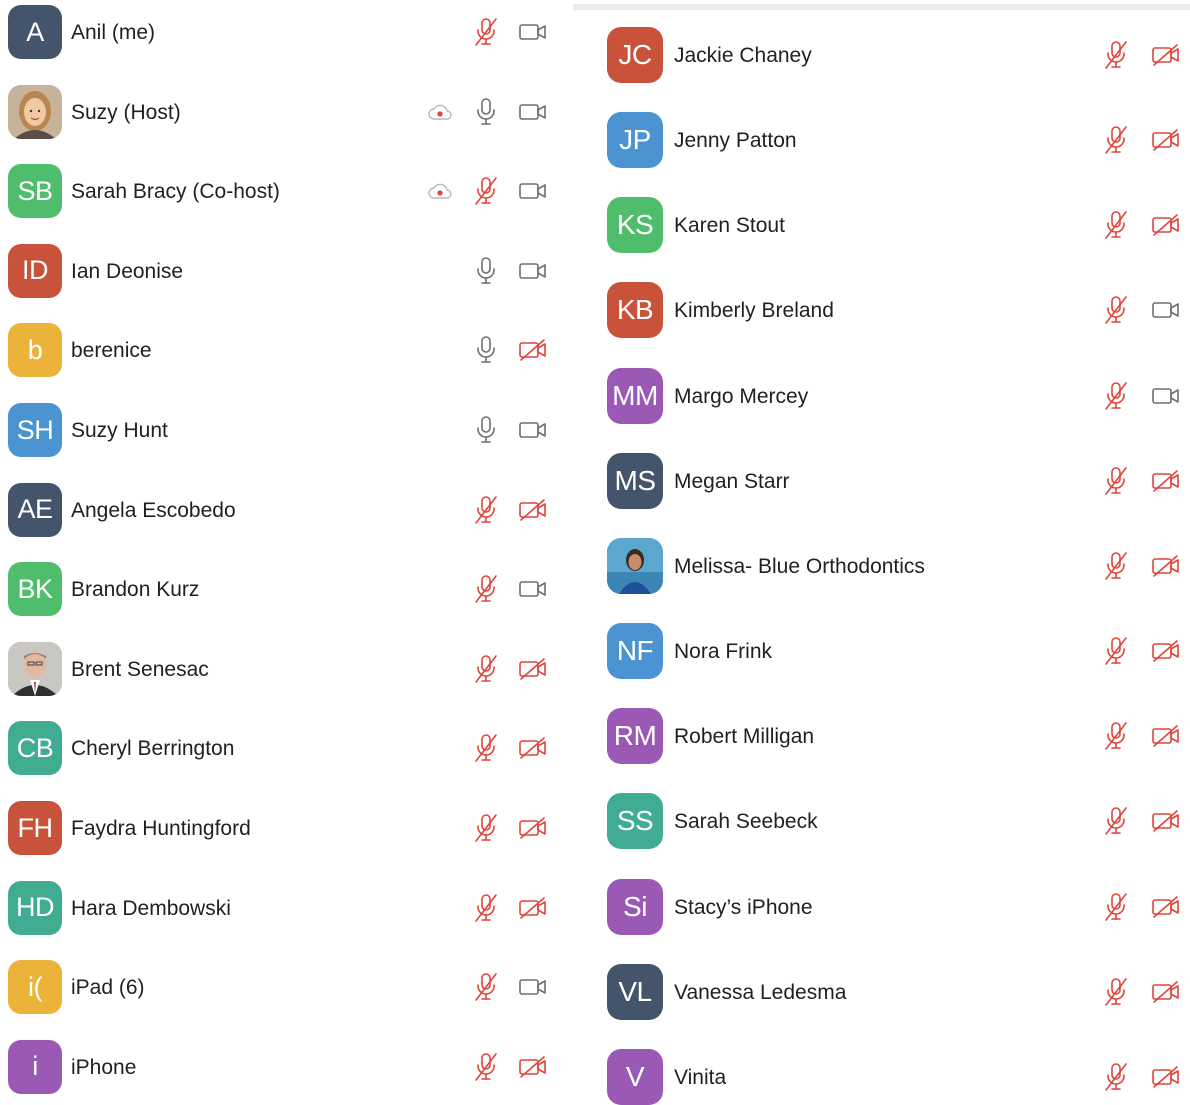 The width and height of the screenshot is (1190, 1105). I want to click on participant-row: ID Ian Deonise, so click(280, 270).